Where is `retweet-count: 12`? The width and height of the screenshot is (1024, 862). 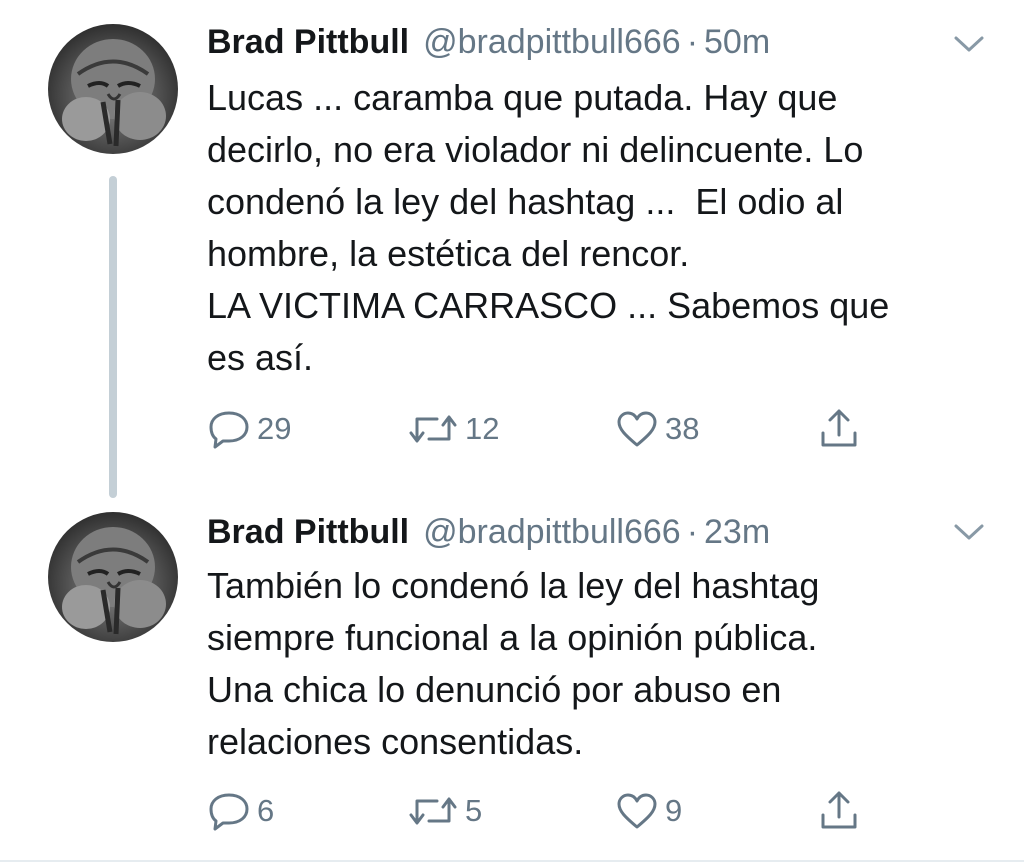
retweet-count: 12 is located at coordinates (482, 428).